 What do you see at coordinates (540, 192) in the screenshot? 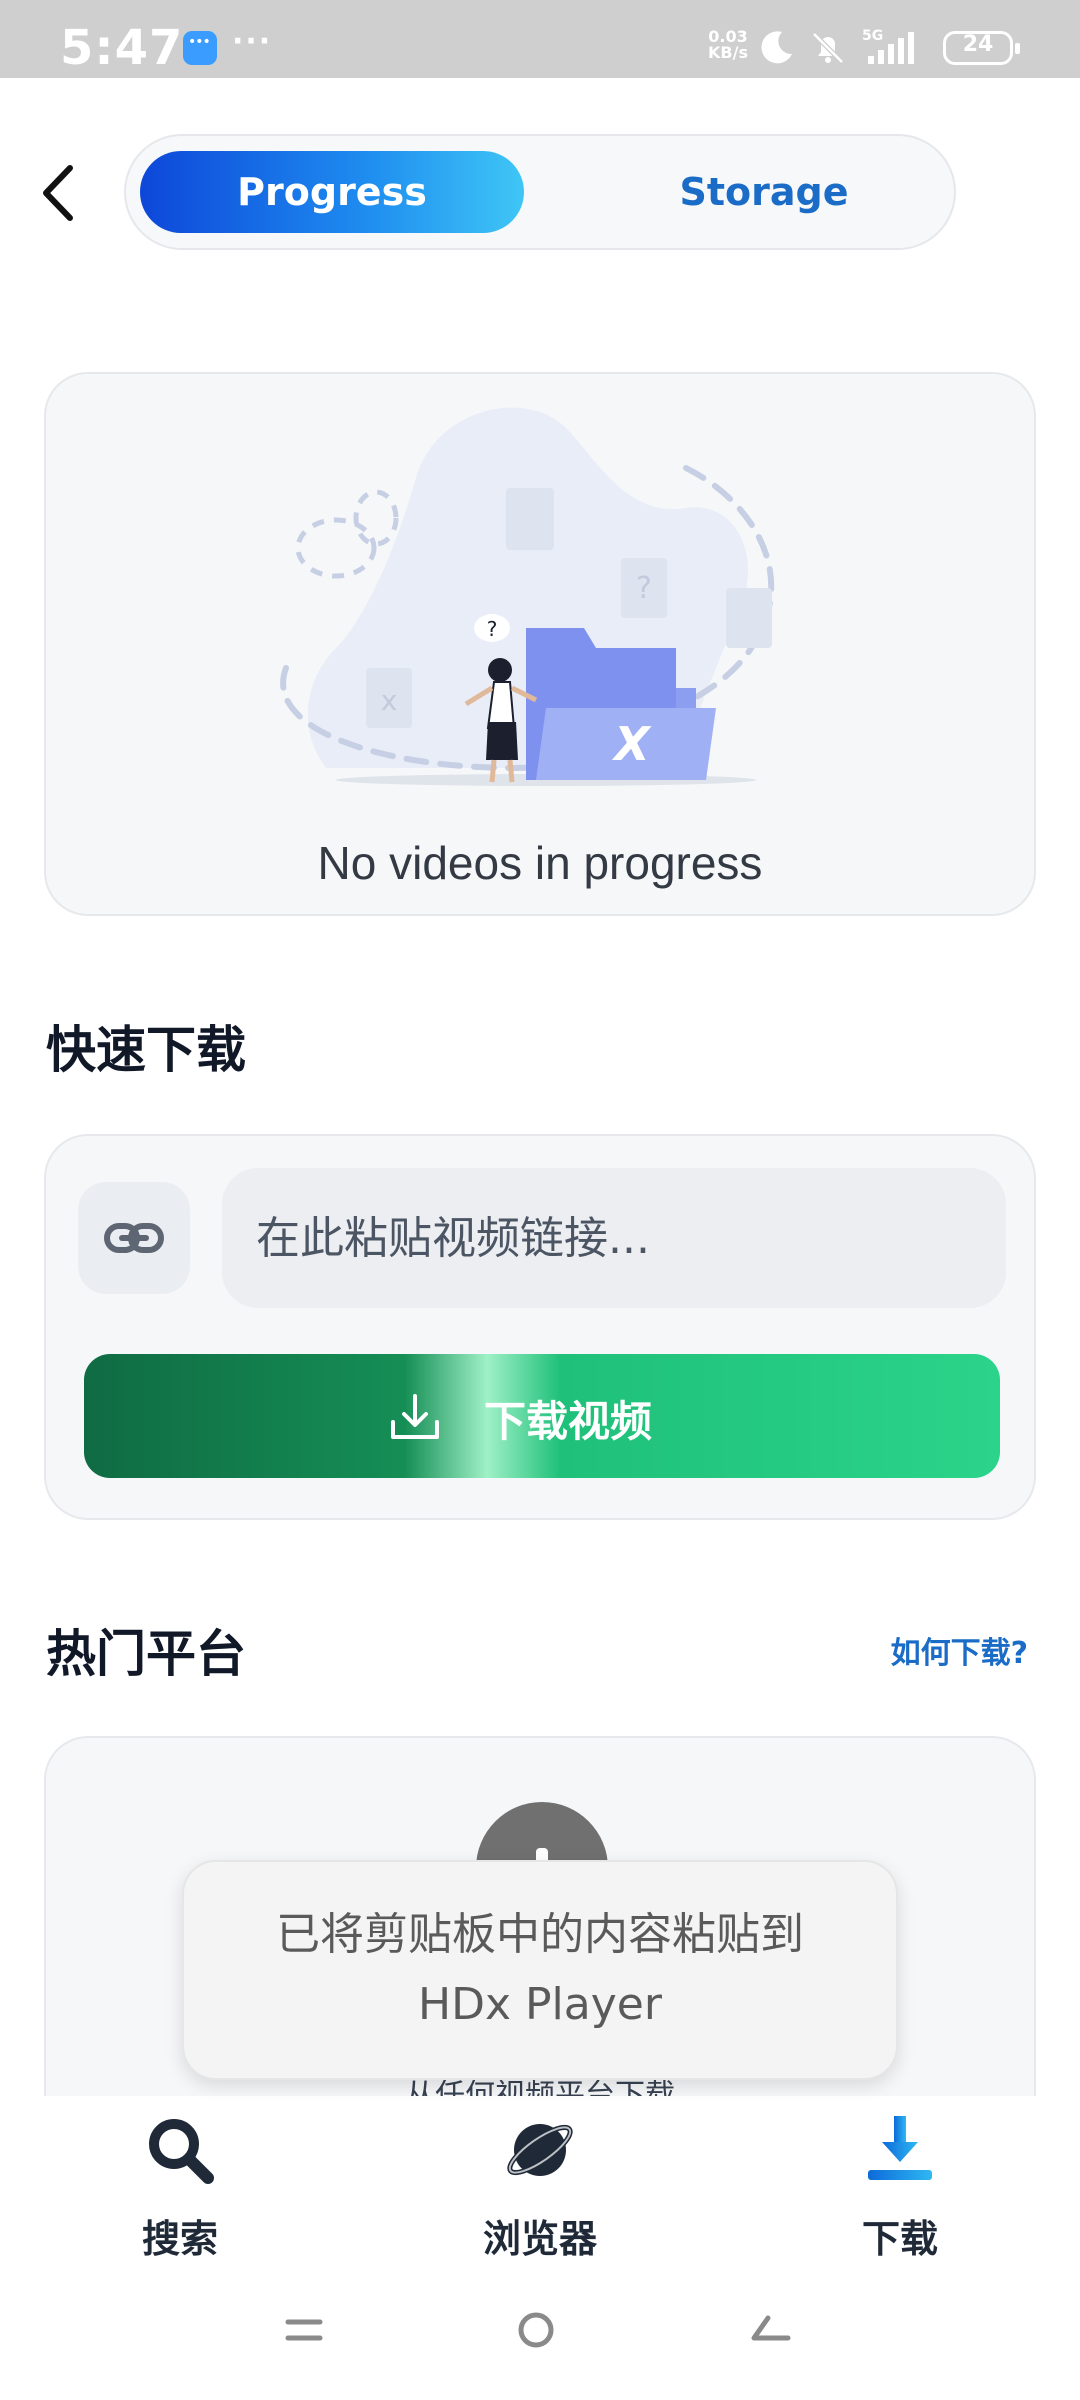
I see `tab-switcher: Progress Storage` at bounding box center [540, 192].